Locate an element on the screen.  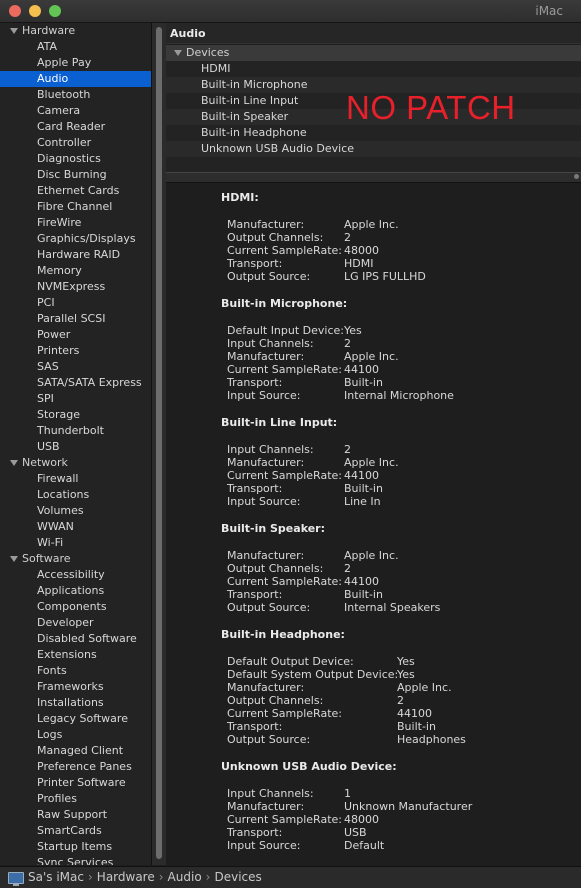
sidebar-item-startup-items: Startup Items is located at coordinates (75, 847).